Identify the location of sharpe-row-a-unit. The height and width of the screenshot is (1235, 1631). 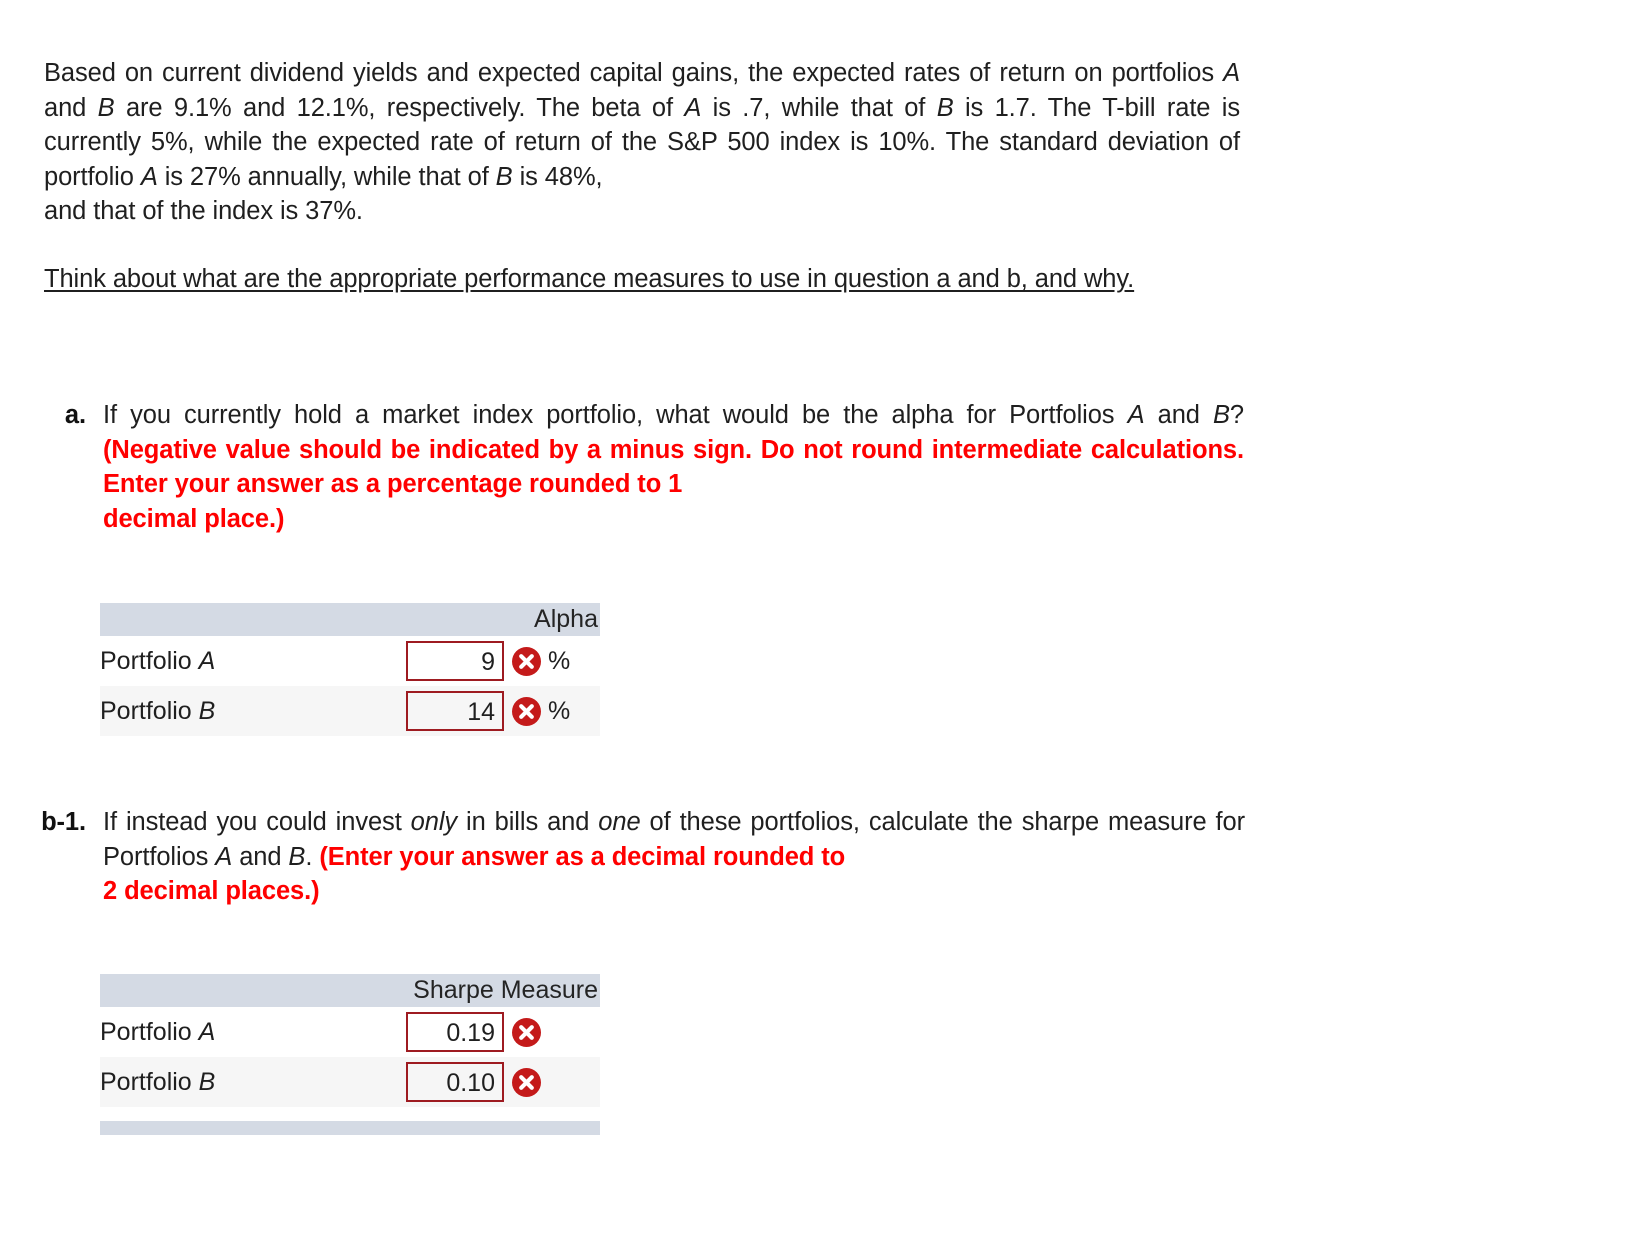
(574, 1032).